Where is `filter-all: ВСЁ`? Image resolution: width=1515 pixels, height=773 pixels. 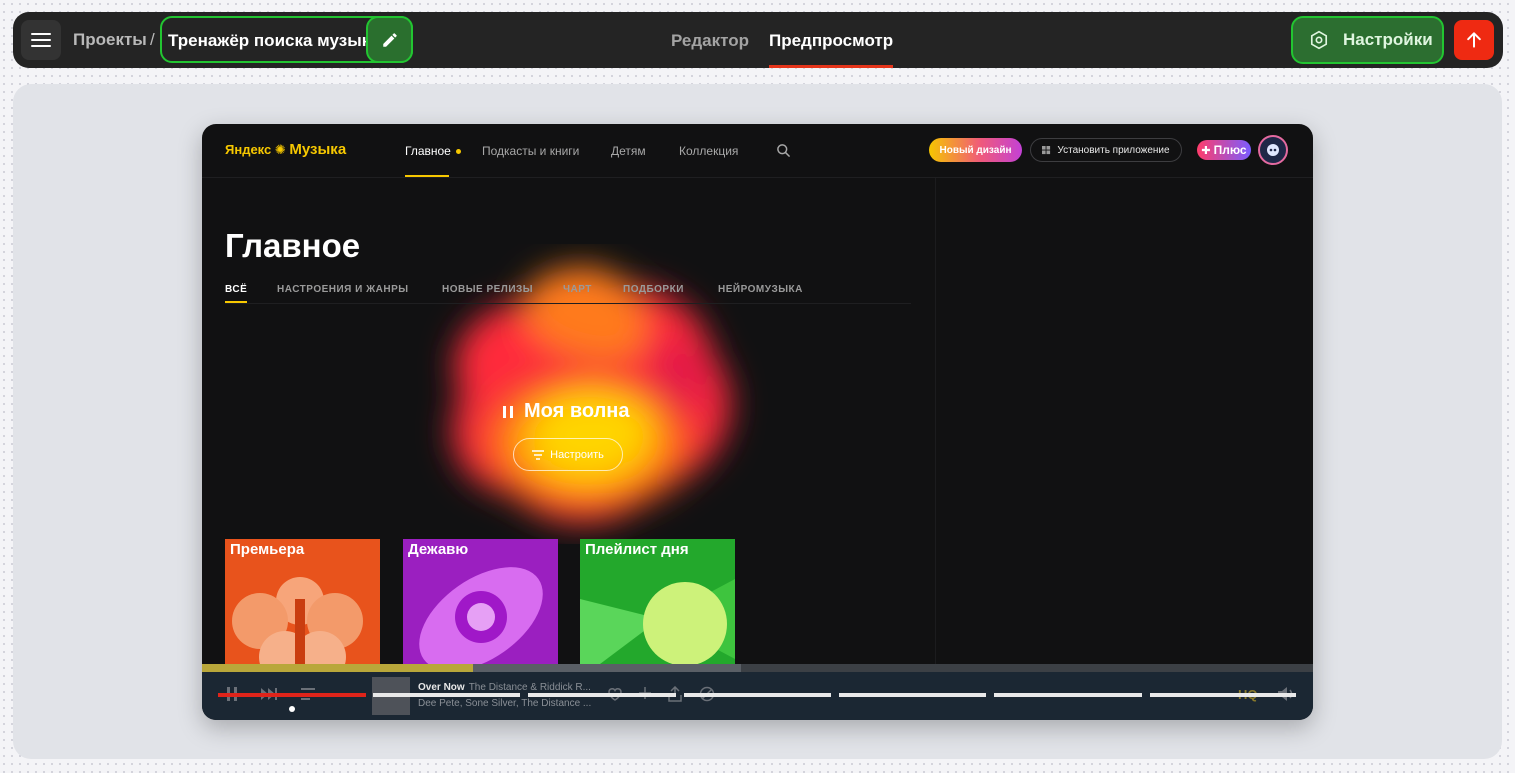 filter-all: ВСЁ is located at coordinates (236, 289).